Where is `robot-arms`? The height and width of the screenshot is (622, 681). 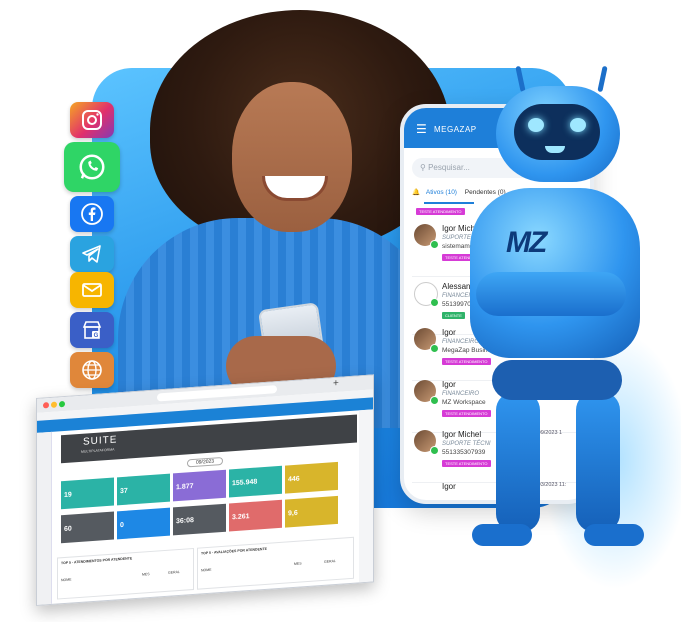 robot-arms is located at coordinates (551, 294).